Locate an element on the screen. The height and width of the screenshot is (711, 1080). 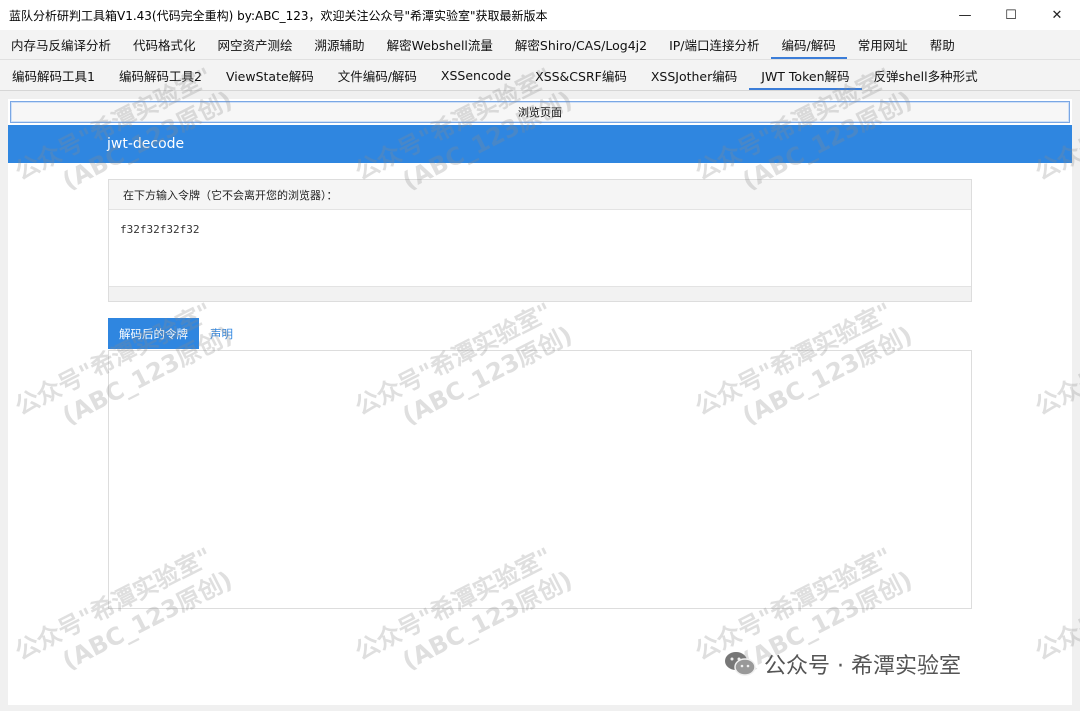
sub-tab-3: 文件编码/解码 is located at coordinates (377, 75).